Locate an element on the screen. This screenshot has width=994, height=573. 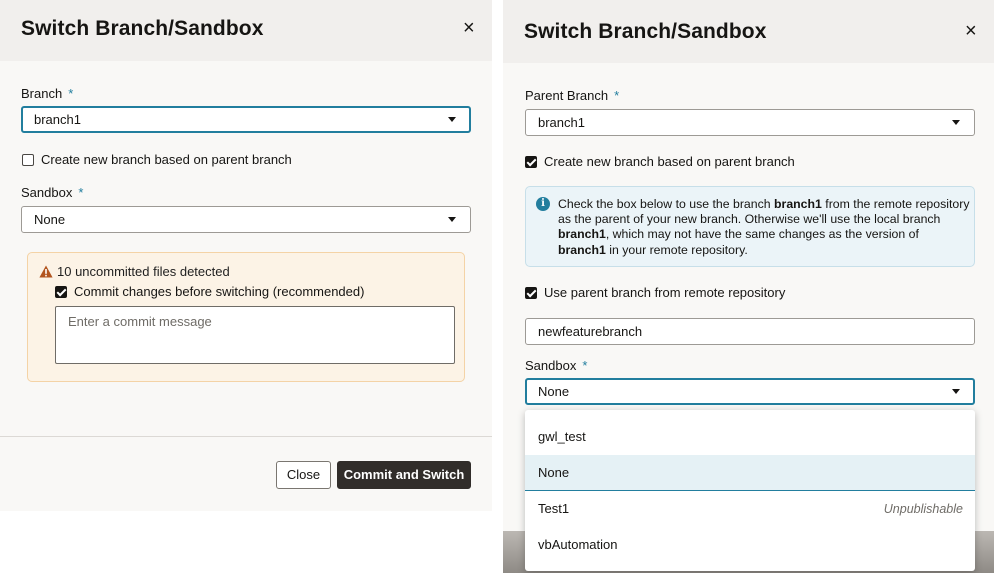
branch-select: branch1 is located at coordinates (246, 119).